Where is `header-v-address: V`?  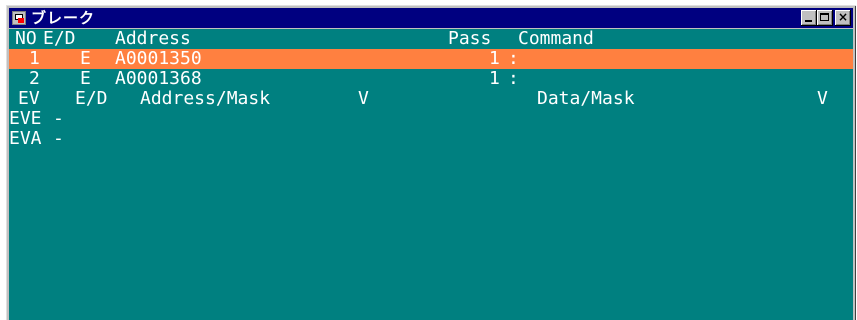
header-v-address: V is located at coordinates (363, 98).